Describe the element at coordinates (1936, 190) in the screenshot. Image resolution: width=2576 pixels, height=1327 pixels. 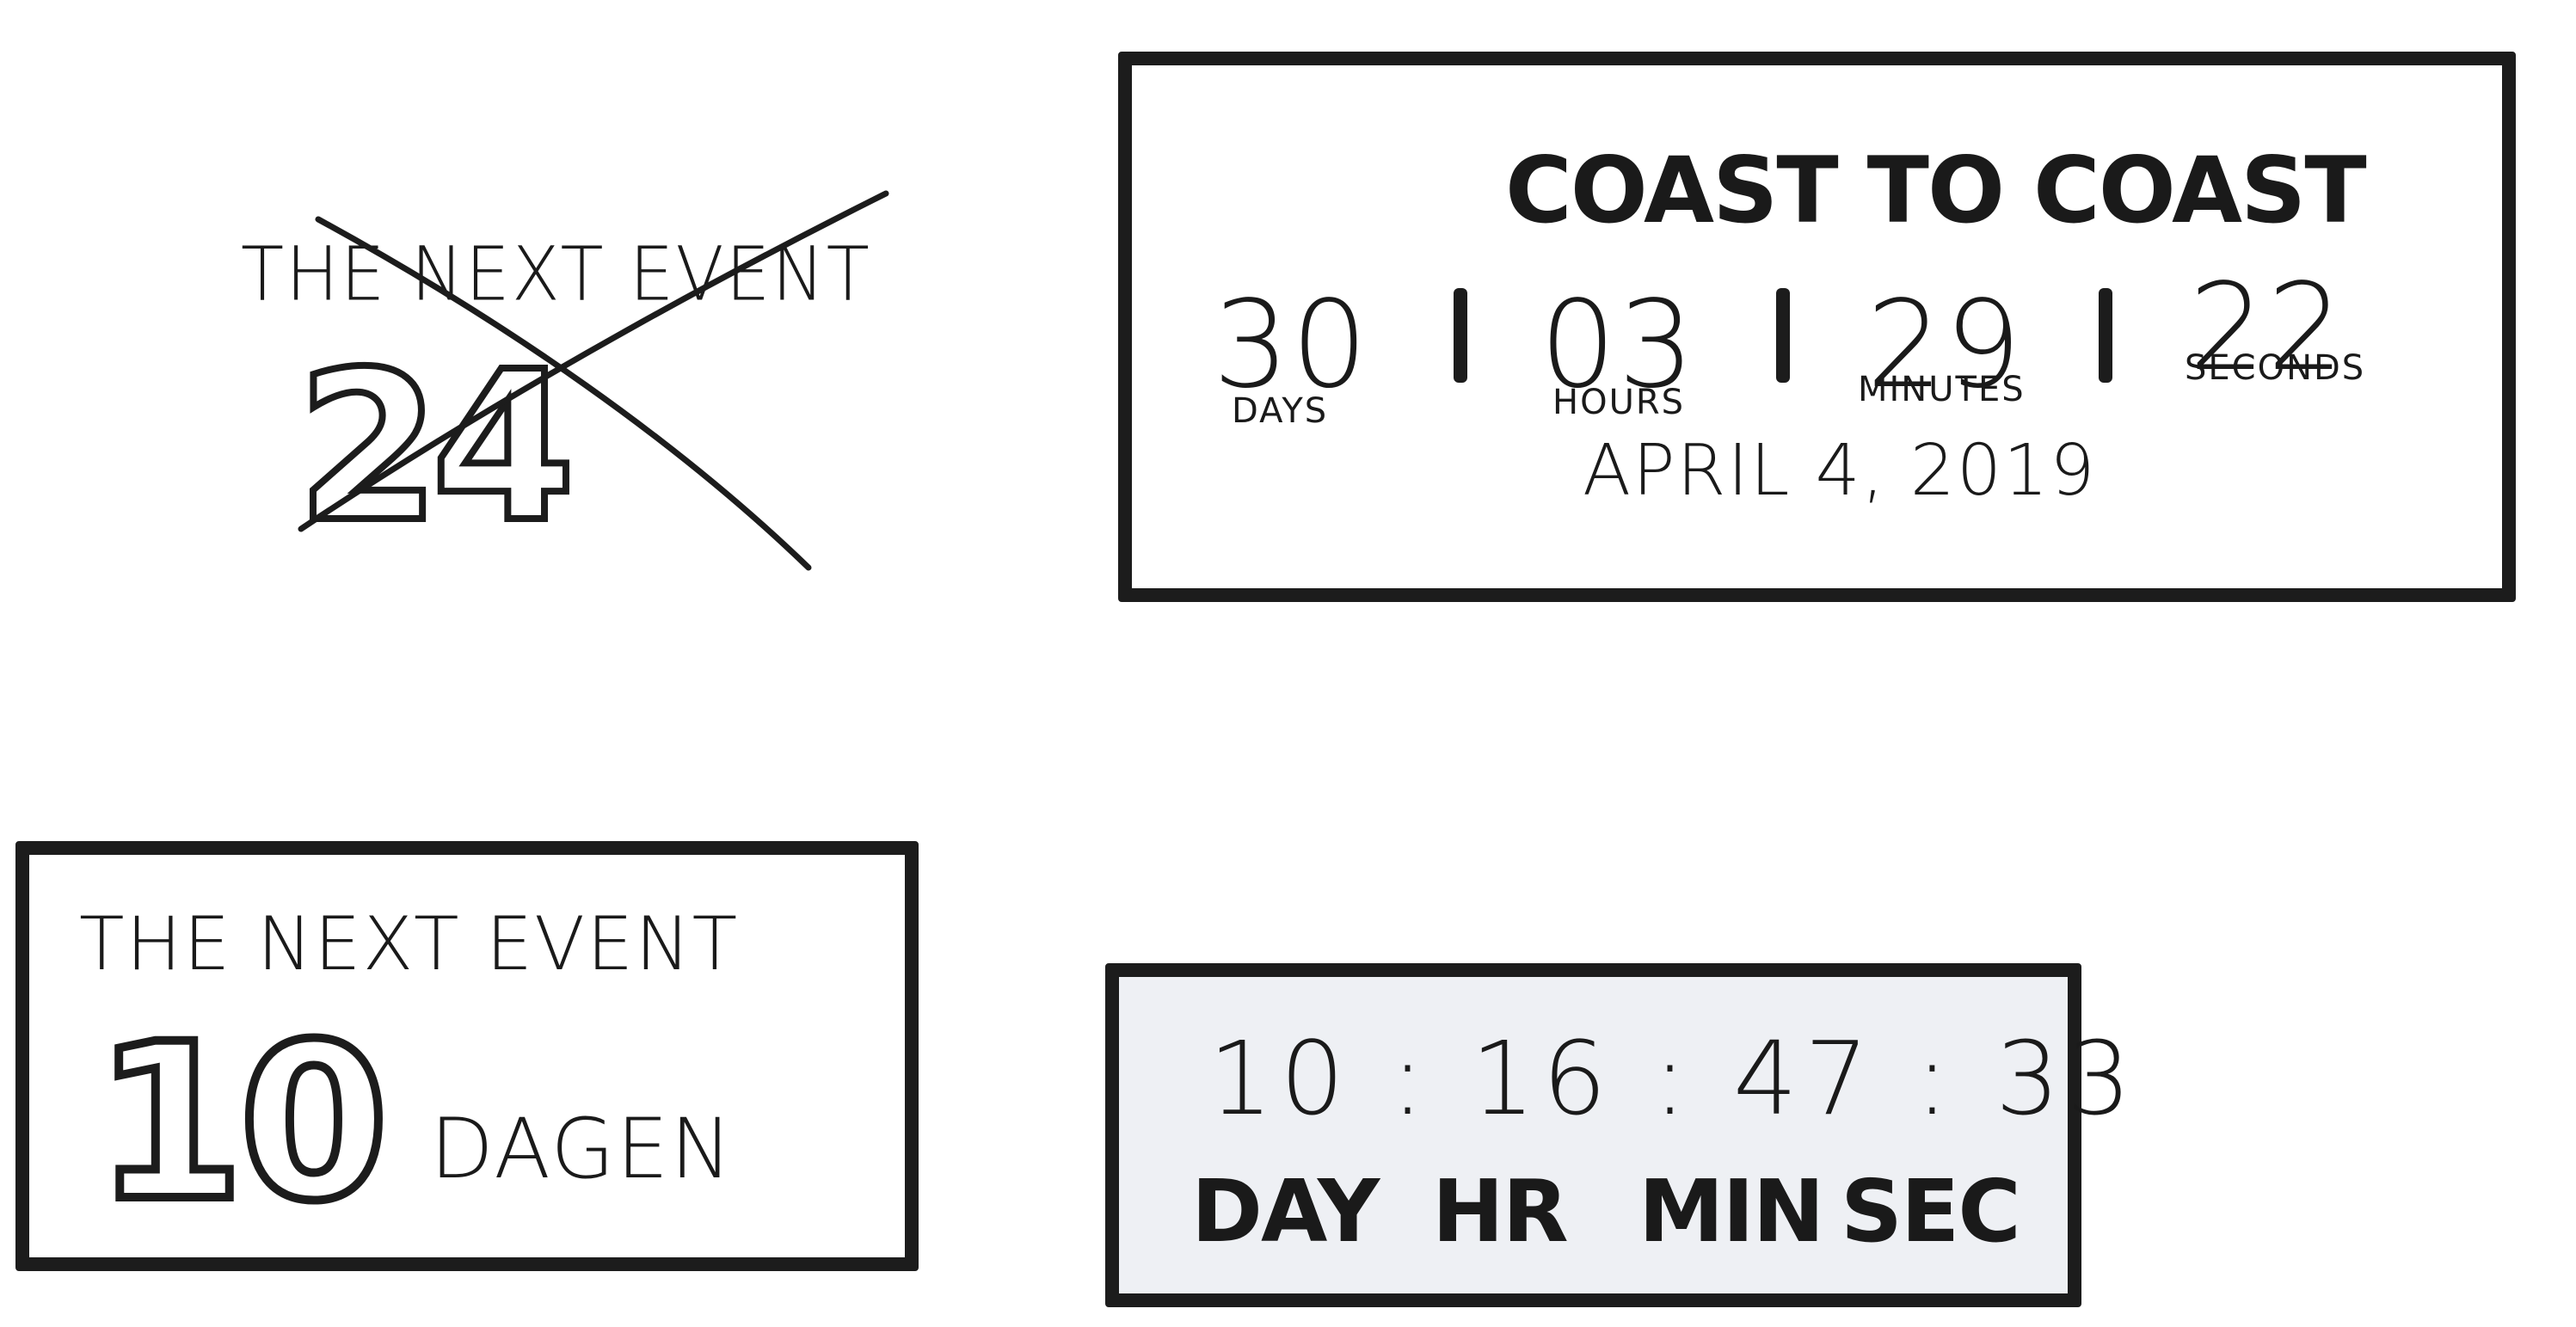
I see `event-title: COAST TO COAST` at that location.